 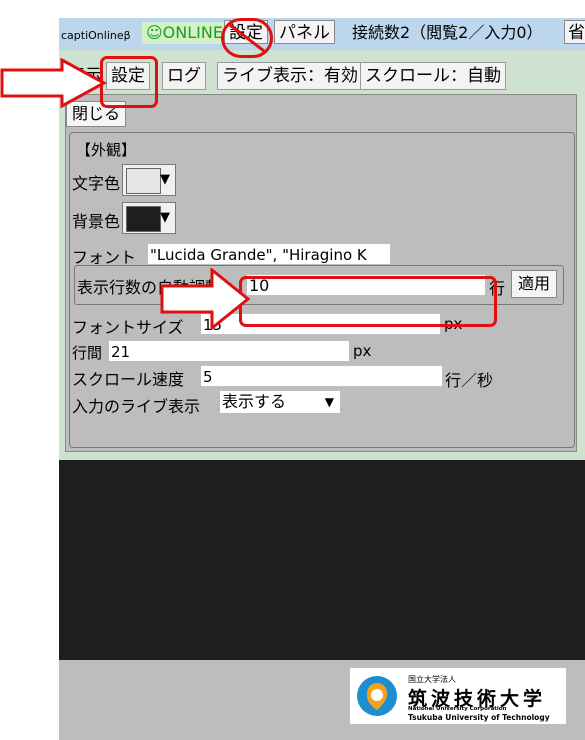 I want to click on text-color-swatch, so click(x=143, y=181).